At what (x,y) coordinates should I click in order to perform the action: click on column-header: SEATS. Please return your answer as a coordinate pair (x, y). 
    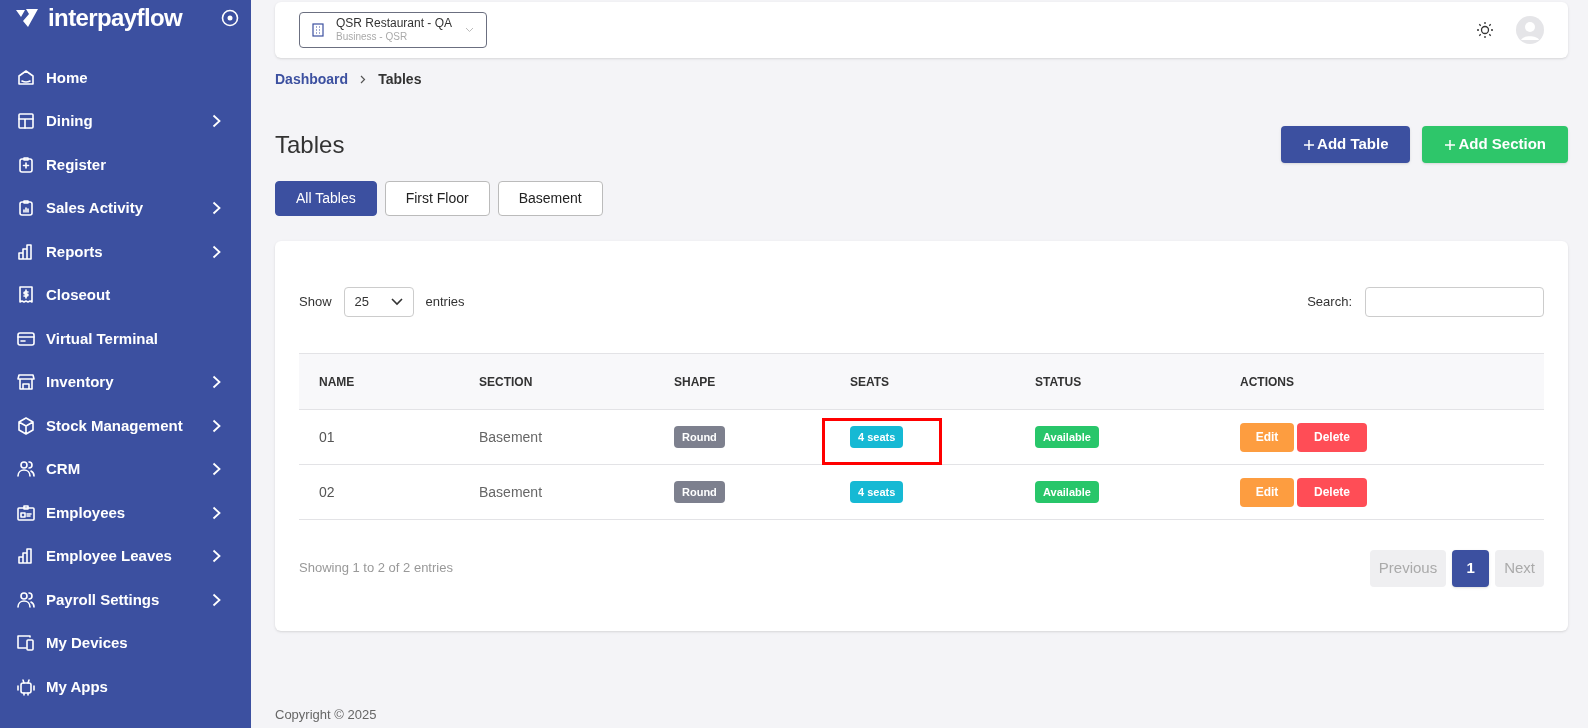
    Looking at the image, I should click on (870, 381).